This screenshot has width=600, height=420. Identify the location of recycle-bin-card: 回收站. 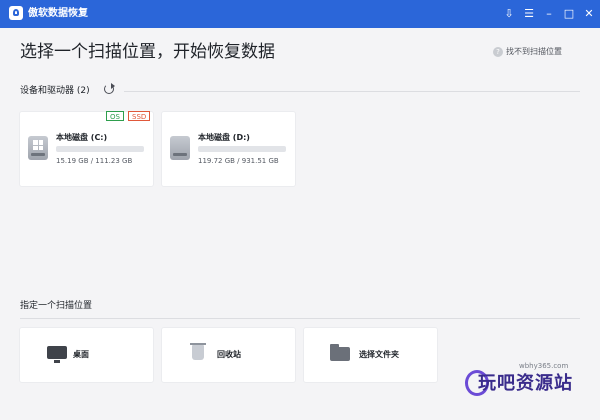
(228, 355).